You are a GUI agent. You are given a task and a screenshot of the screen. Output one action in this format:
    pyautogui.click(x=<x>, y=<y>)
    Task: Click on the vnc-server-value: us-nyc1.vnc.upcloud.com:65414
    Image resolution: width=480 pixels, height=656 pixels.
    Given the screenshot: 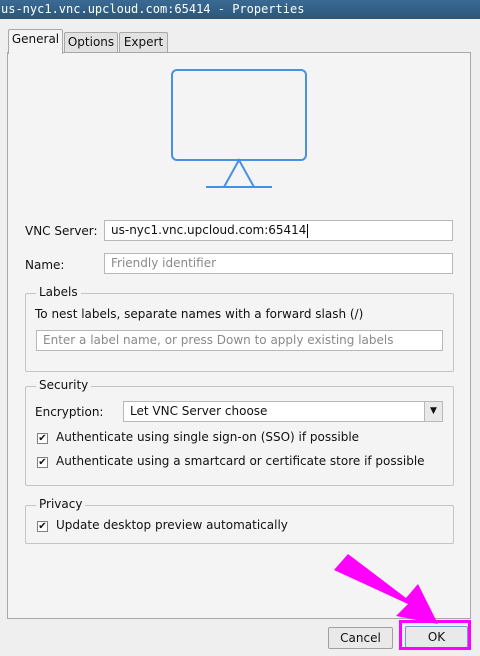 What is the action you would take?
    pyautogui.click(x=209, y=230)
    